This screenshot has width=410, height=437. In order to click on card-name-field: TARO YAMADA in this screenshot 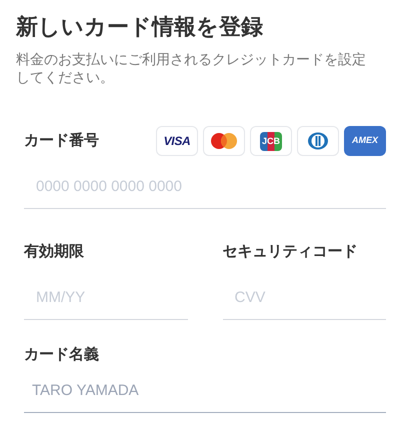, I will do `click(205, 396)`.